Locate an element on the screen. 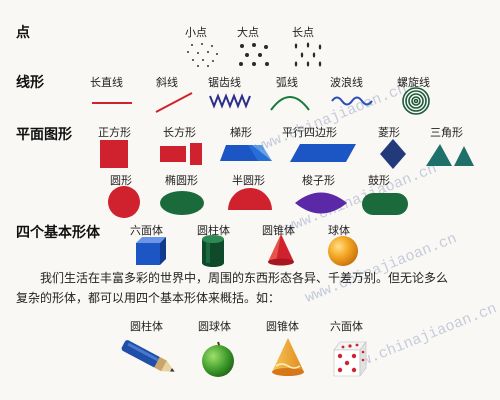 This screenshot has width=500, height=400. label-example-cube: 六面体 is located at coordinates (346, 326).